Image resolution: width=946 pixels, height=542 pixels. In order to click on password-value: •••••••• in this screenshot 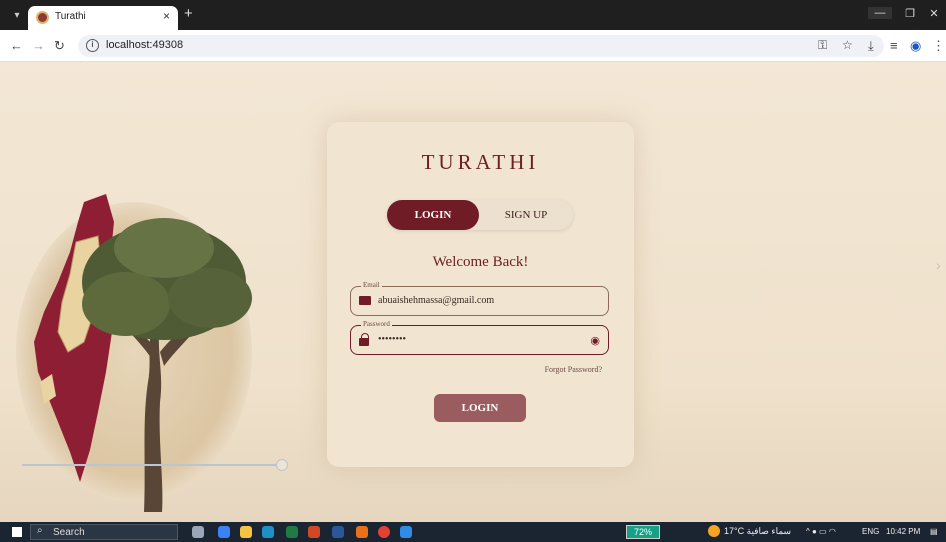, I will do `click(392, 339)`.